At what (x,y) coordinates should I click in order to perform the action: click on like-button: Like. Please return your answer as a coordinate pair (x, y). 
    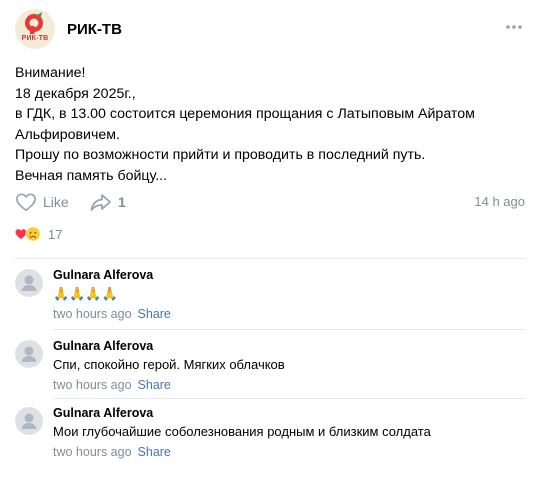
    Looking at the image, I should click on (42, 202).